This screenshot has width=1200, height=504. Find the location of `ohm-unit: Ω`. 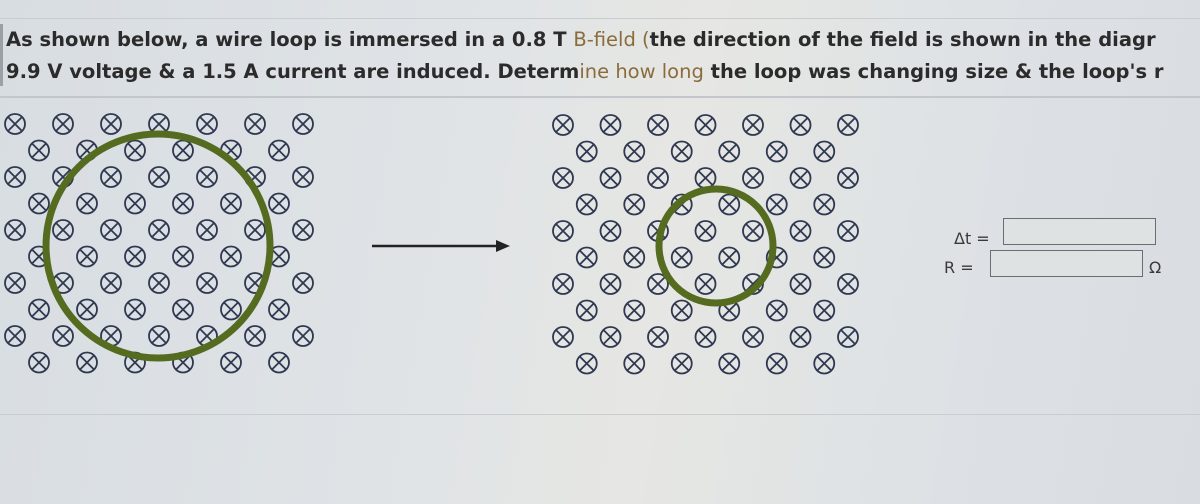

ohm-unit: Ω is located at coordinates (1155, 267).